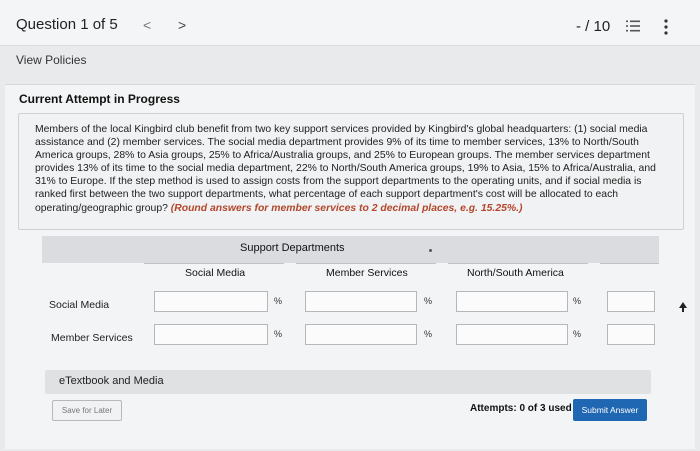  Describe the element at coordinates (211, 334) in the screenshot. I see `input-member-services-to-social-media` at that location.